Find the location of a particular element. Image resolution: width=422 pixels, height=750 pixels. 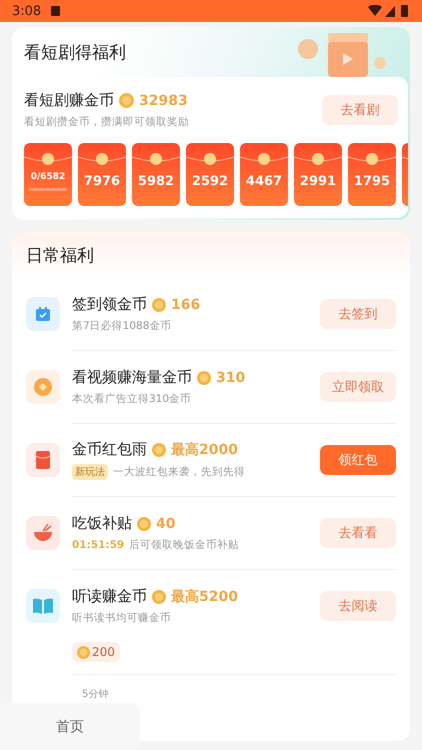

countdown-timer: 01:51:59 is located at coordinates (98, 545).